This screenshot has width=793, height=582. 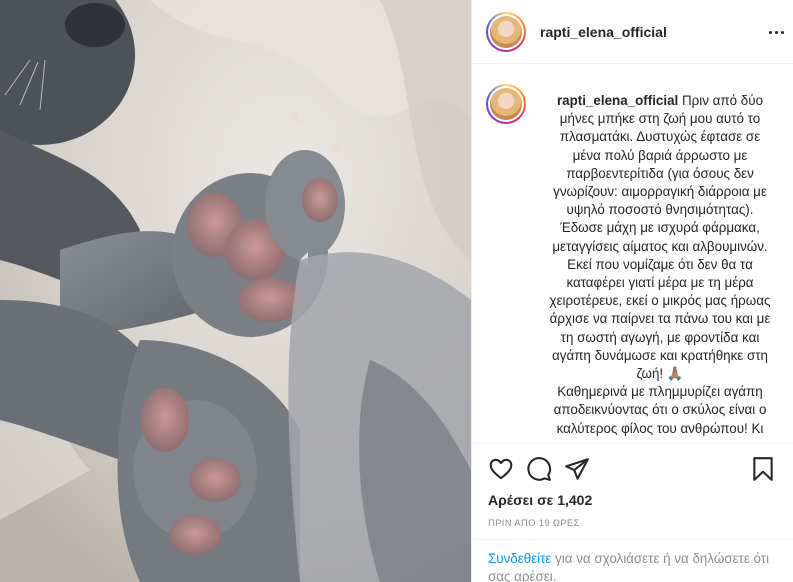 I want to click on caption-username: rapti_elena_official, so click(x=617, y=100).